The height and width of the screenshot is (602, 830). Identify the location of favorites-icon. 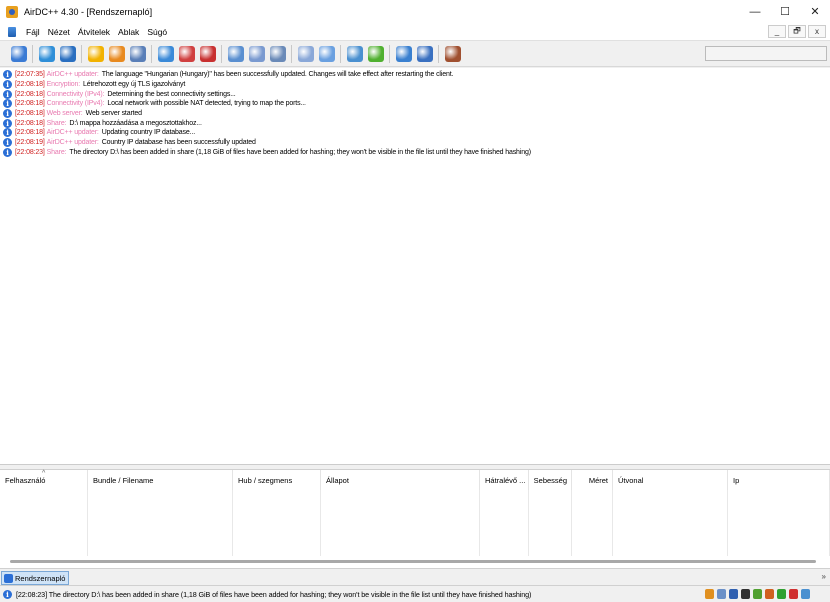
(95, 53).